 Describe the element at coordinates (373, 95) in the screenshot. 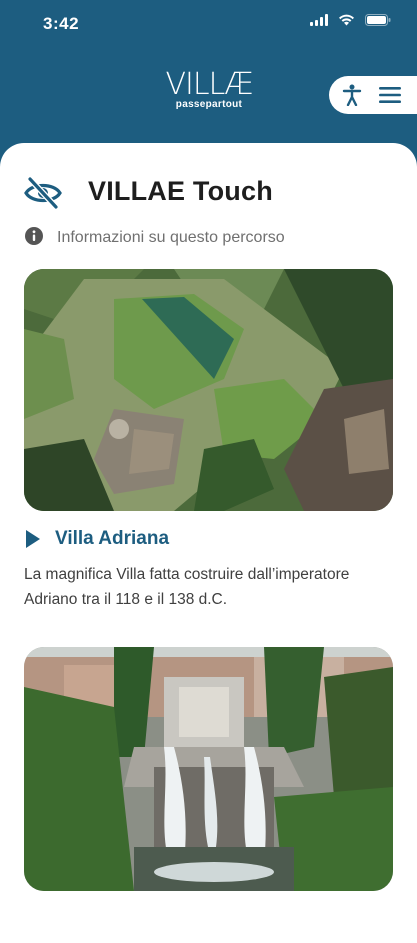

I see `header-actions` at that location.